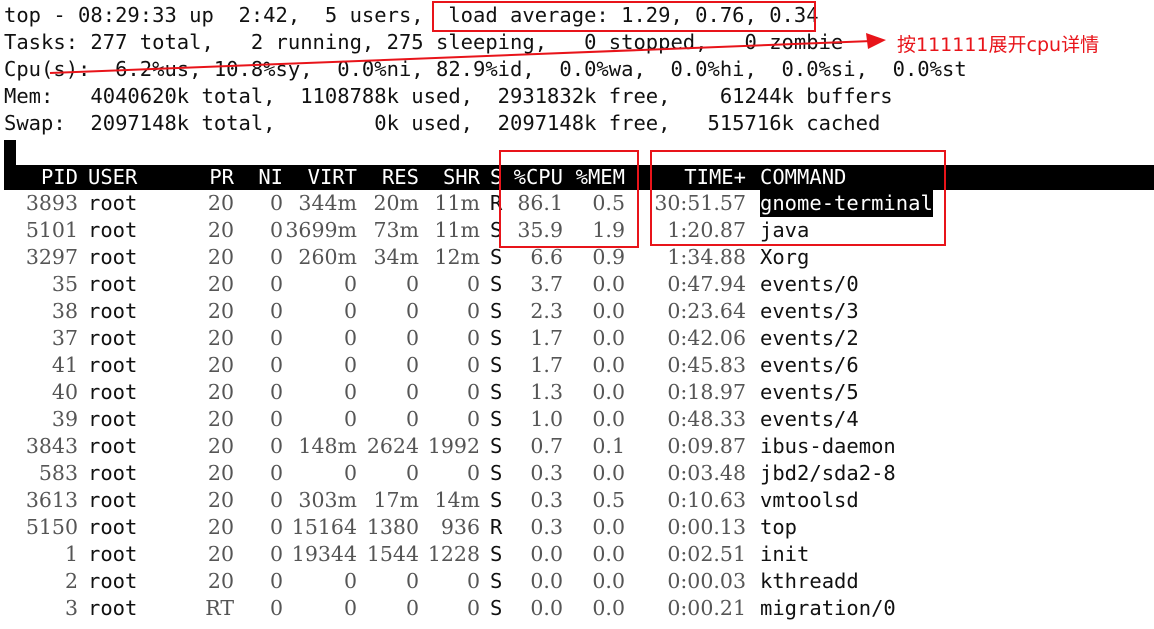 The width and height of the screenshot is (1154, 629). I want to click on cell-command: ibus-daemon, so click(828, 446).